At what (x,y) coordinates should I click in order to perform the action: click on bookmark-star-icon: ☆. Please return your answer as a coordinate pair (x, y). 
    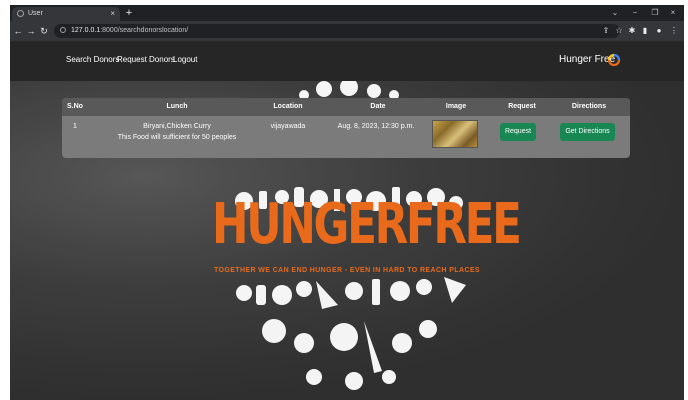
    Looking at the image, I should click on (619, 31).